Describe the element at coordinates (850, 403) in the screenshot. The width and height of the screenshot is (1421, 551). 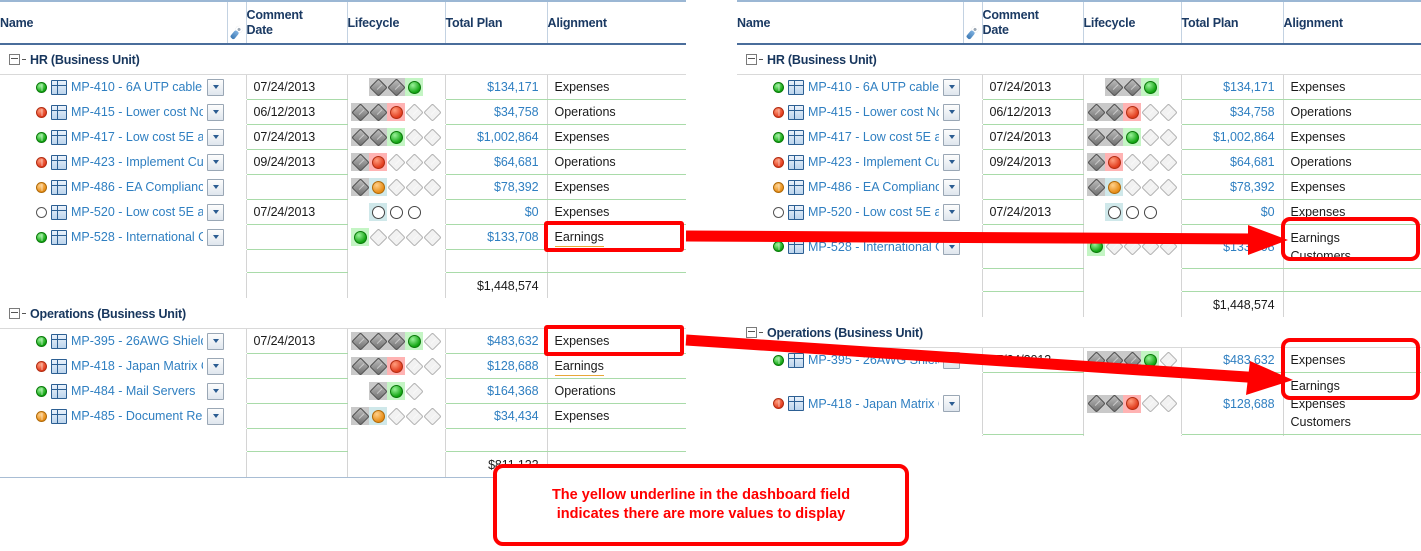
I see `cell-name: MP-418 - Japan Matrix Cat6` at that location.